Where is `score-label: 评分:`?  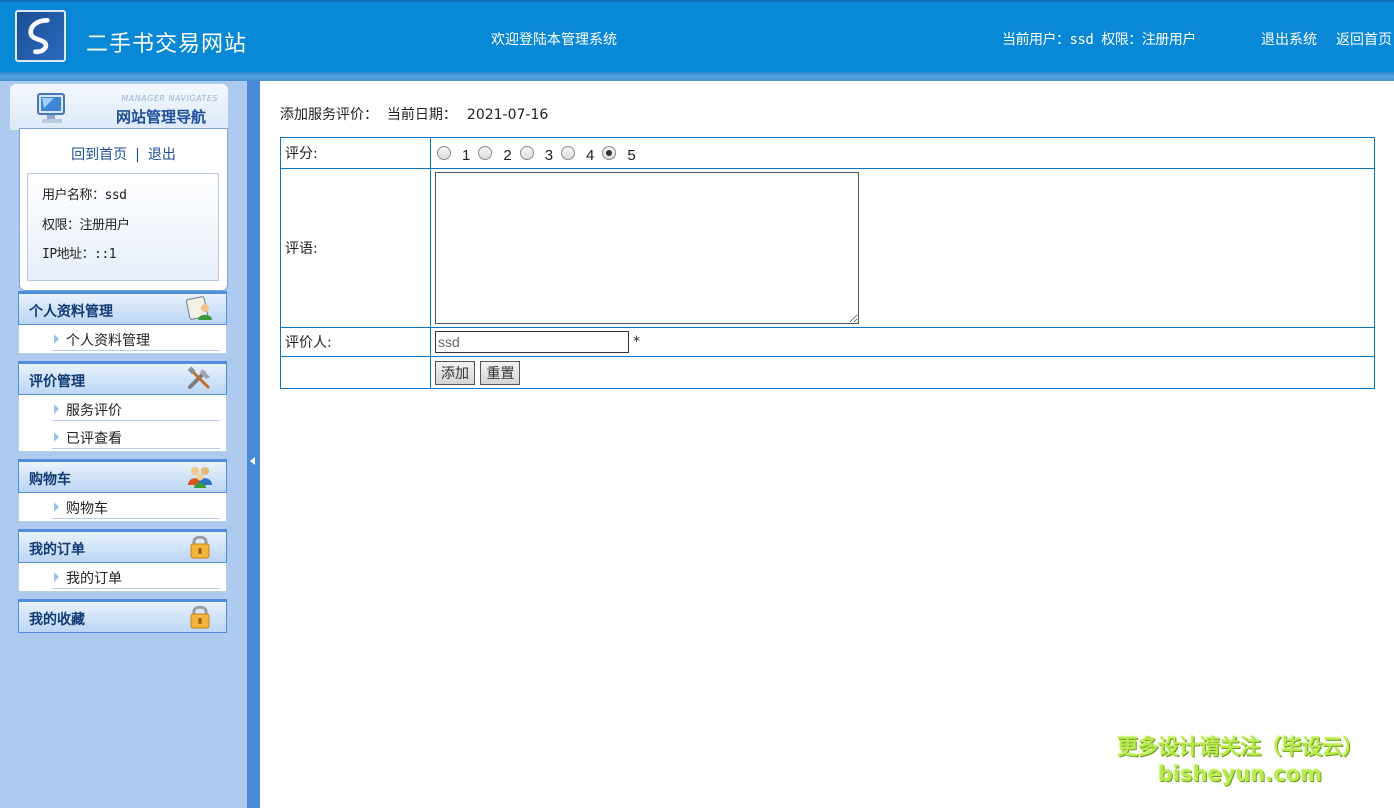 score-label: 评分: is located at coordinates (355, 153).